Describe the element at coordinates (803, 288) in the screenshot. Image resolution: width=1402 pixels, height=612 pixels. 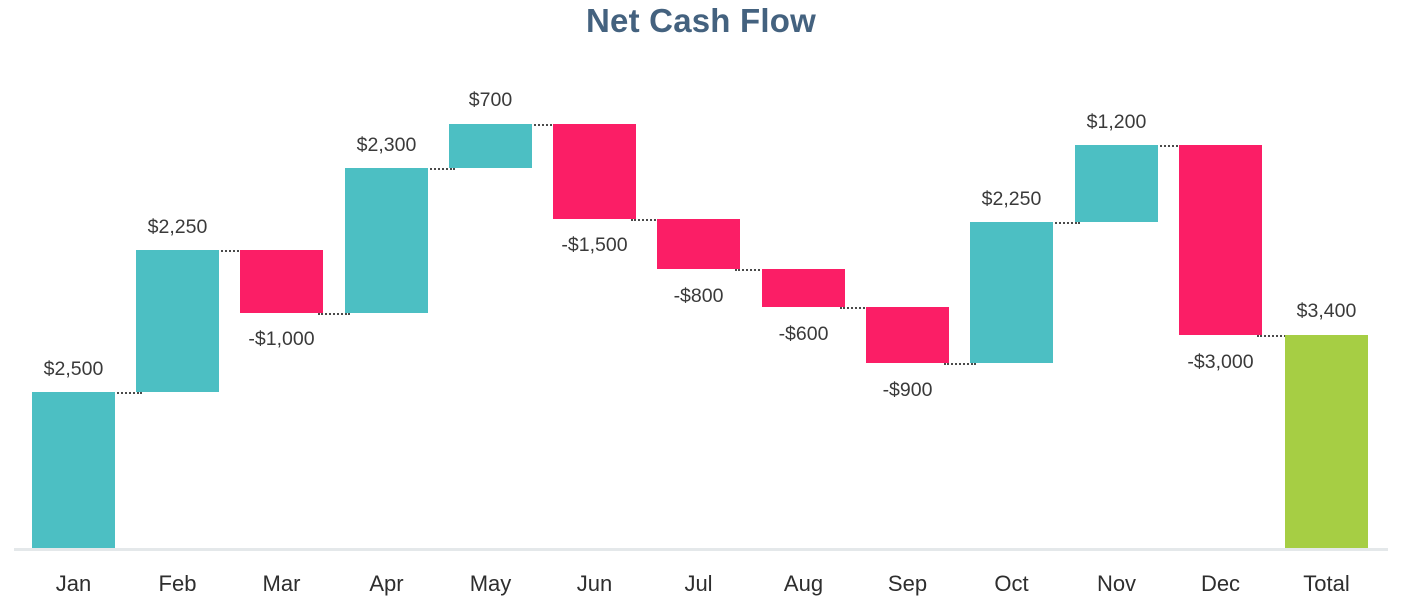
I see `bar-aug` at that location.